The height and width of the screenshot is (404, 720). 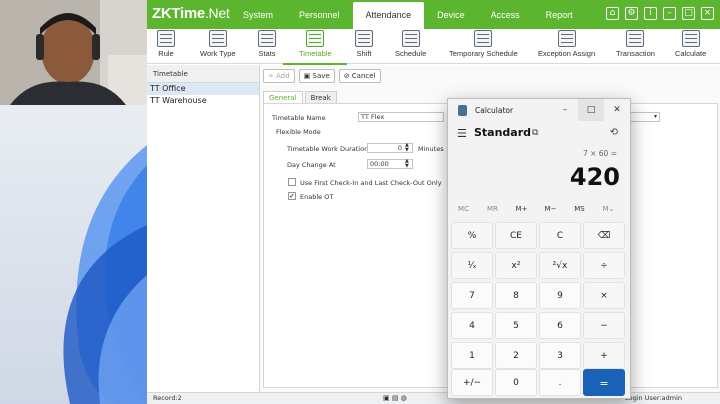 What do you see at coordinates (688, 13) in the screenshot?
I see `maximize-icon: □` at bounding box center [688, 13].